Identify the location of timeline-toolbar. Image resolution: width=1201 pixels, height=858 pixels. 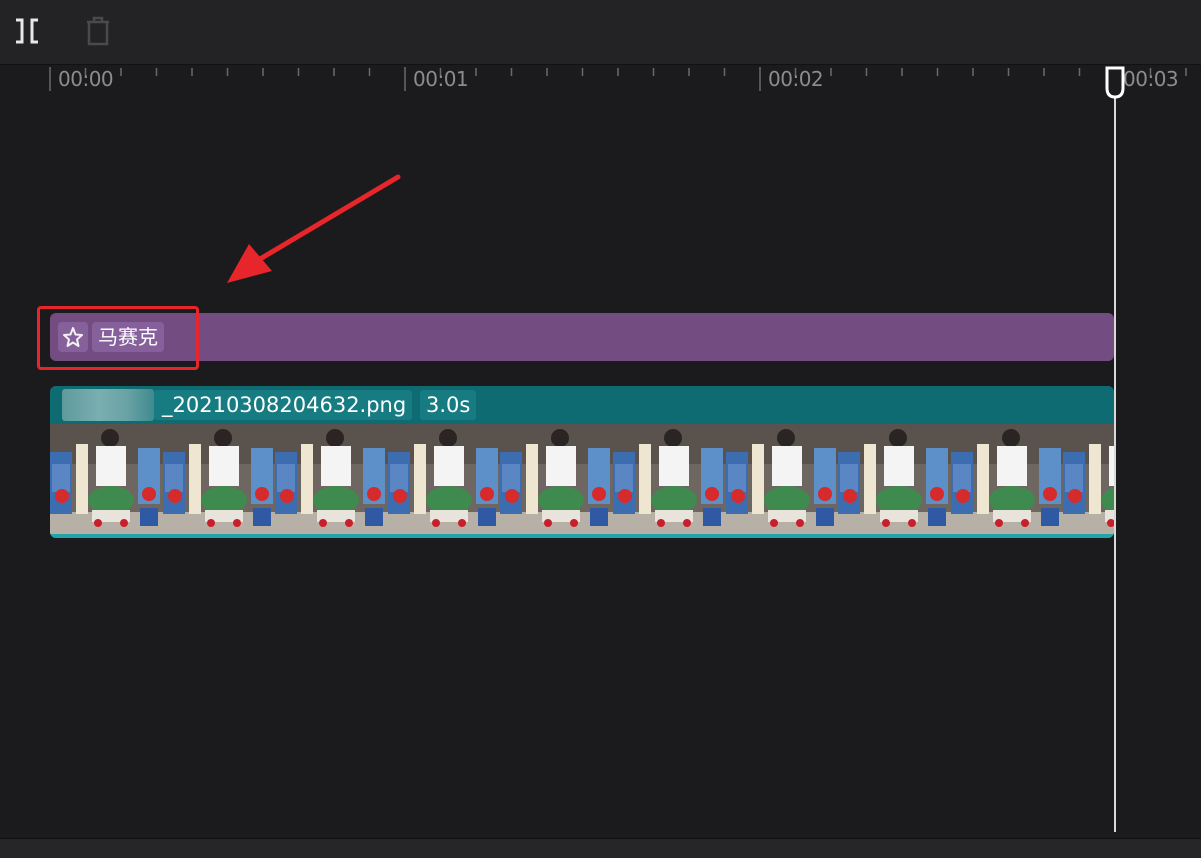
(600, 32).